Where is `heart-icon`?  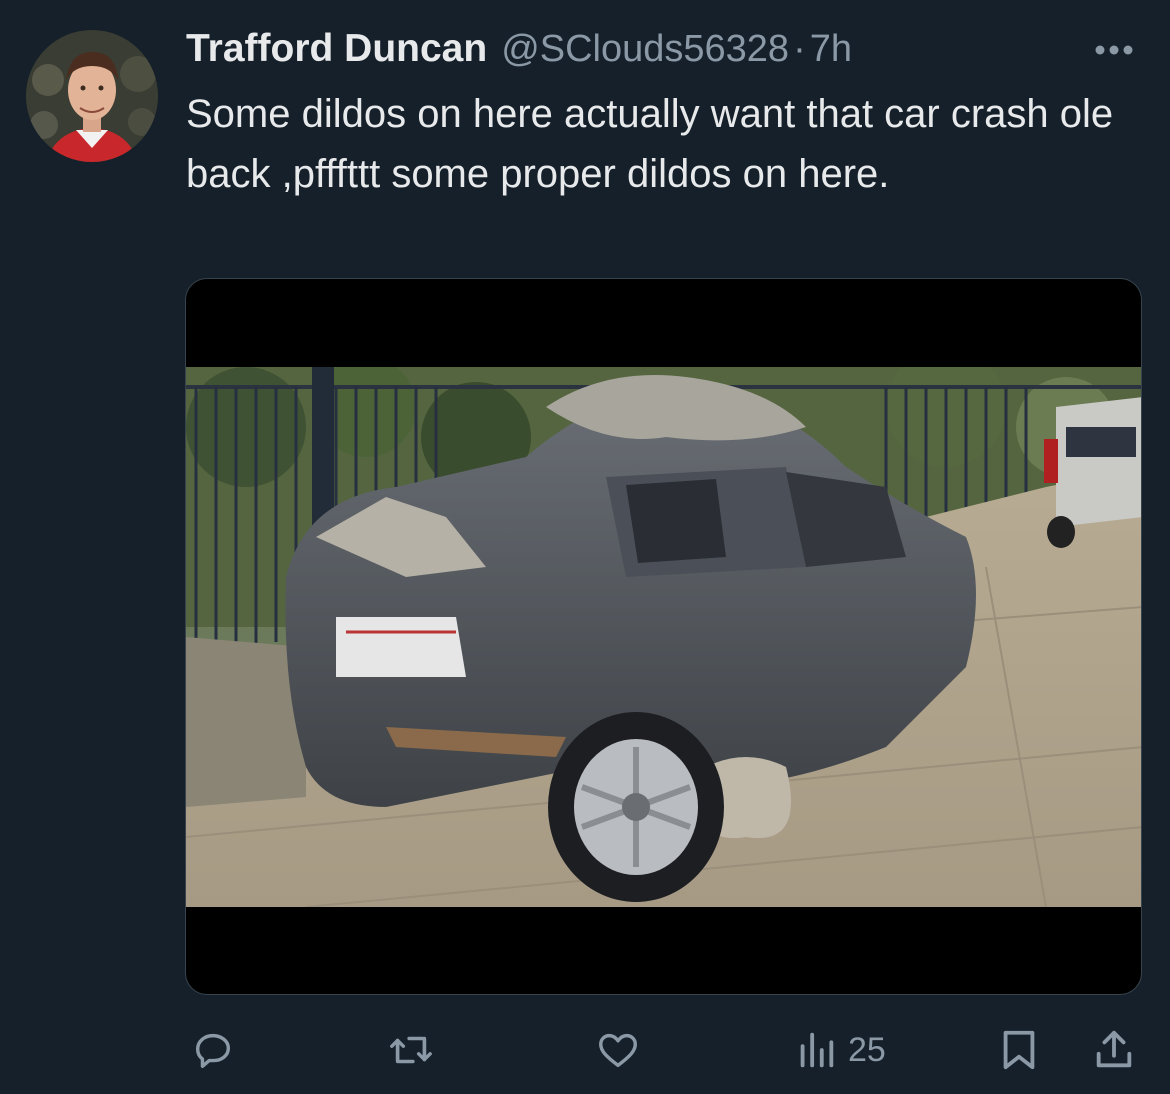 heart-icon is located at coordinates (618, 1050).